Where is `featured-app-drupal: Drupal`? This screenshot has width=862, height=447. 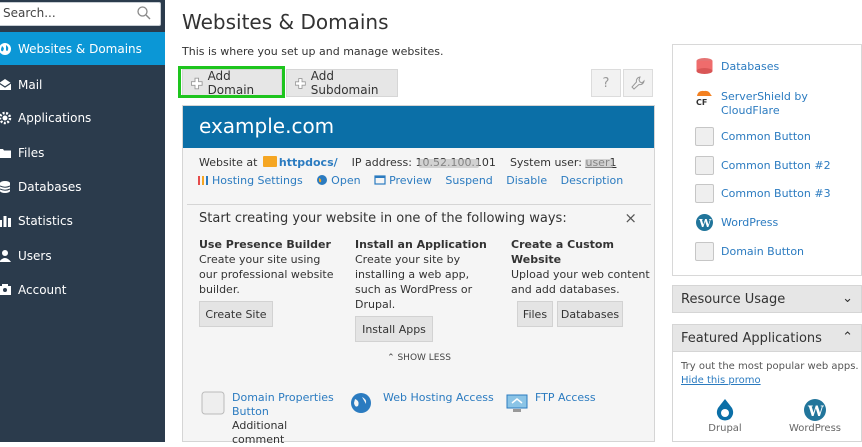 featured-app-drupal: Drupal is located at coordinates (725, 417).